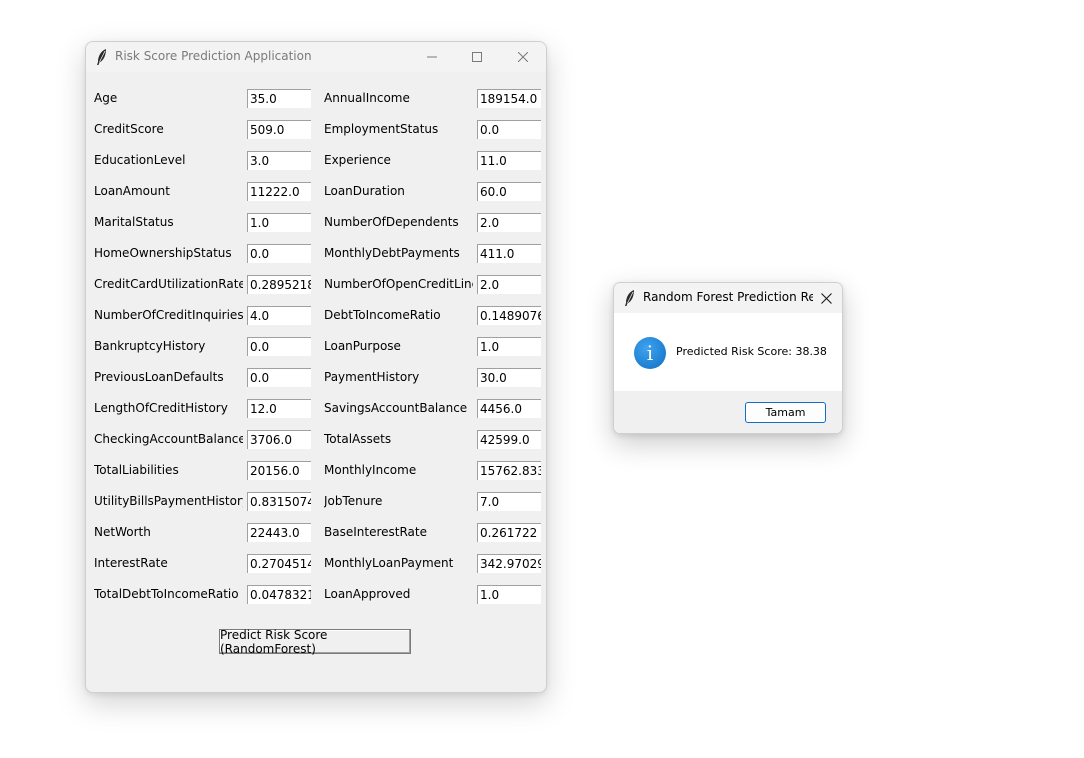  I want to click on field-input: 11222.0, so click(279, 191).